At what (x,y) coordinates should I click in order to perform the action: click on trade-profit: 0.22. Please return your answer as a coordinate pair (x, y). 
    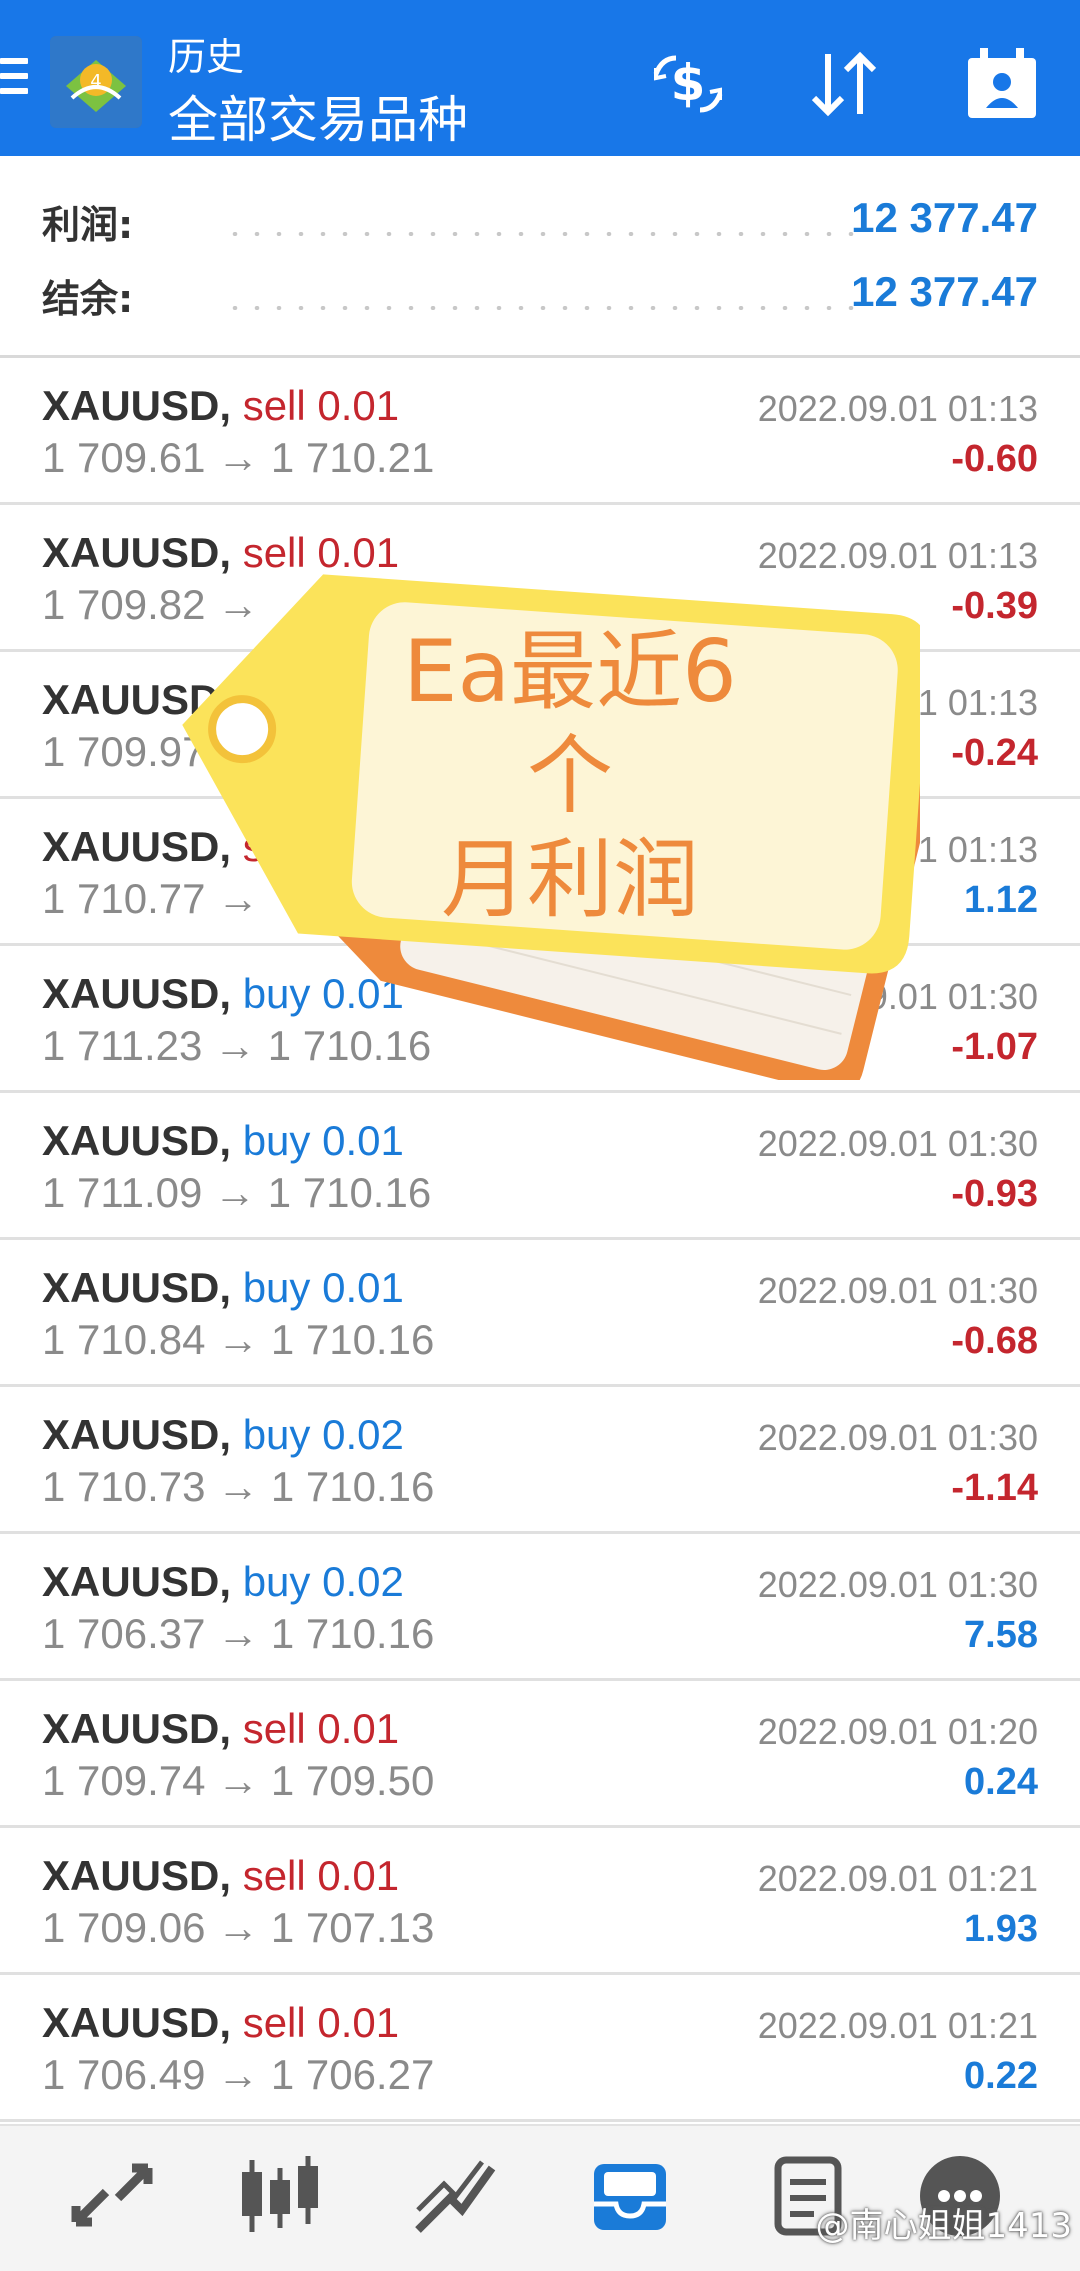
    Looking at the image, I should click on (1001, 2076).